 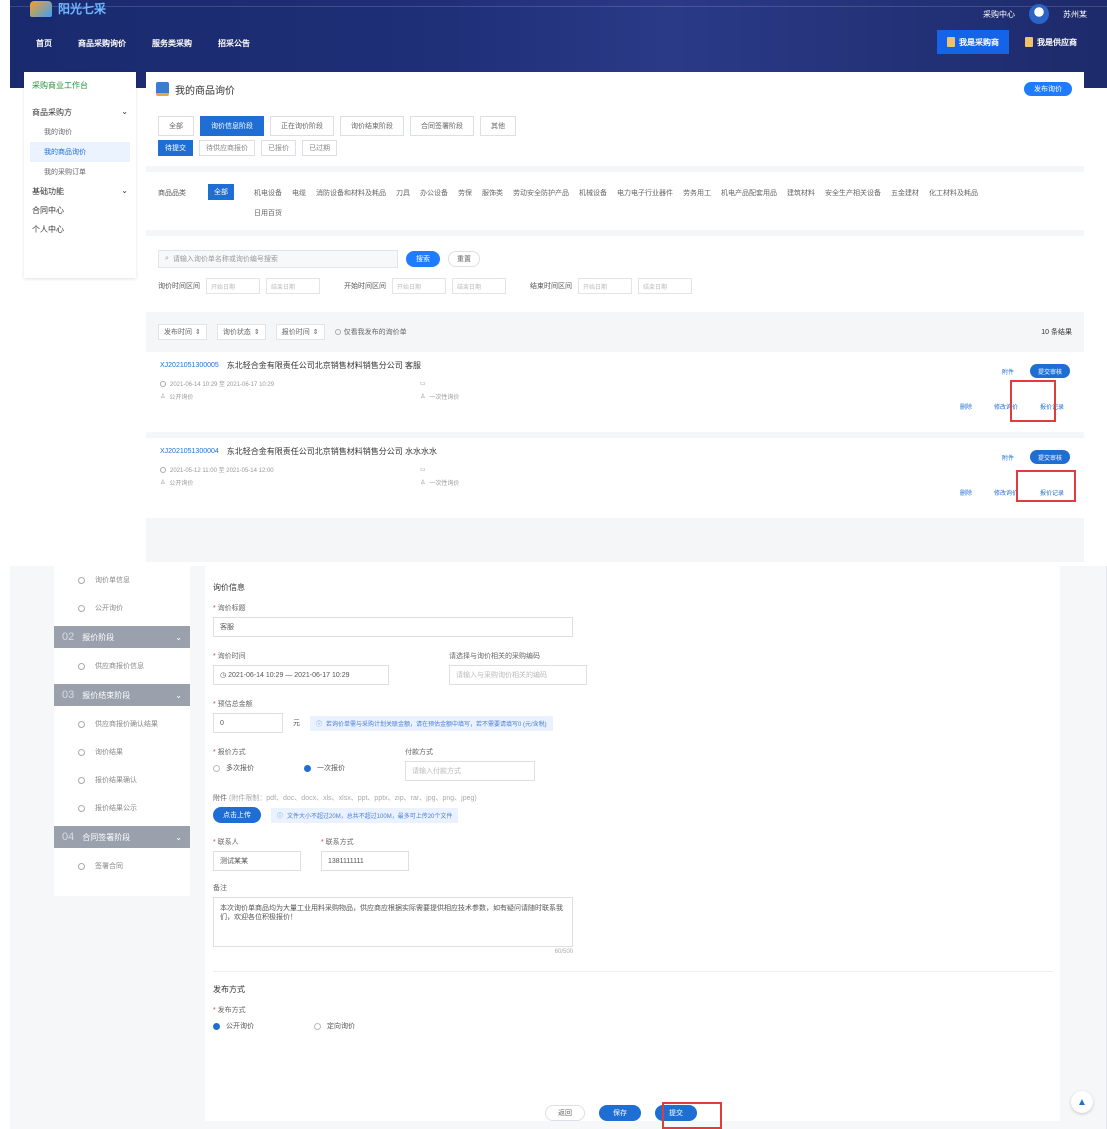 What do you see at coordinates (403, 191) in the screenshot?
I see `category-item: 刀具` at bounding box center [403, 191].